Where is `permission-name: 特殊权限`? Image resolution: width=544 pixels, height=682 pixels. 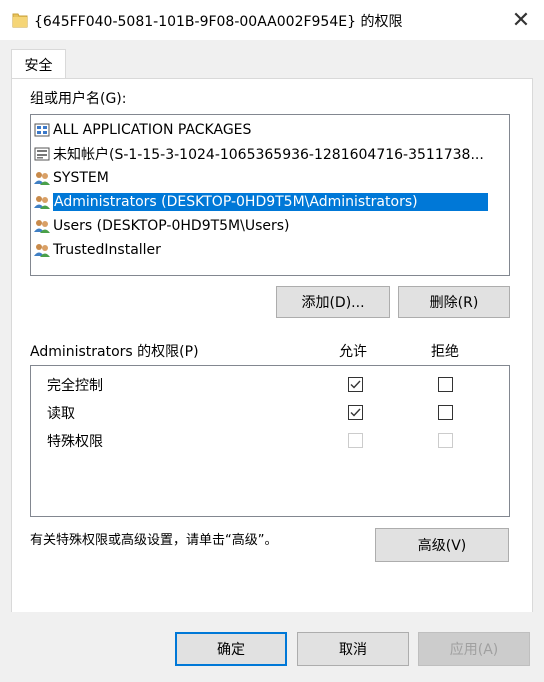
permission-name: 特殊权限 is located at coordinates (75, 442).